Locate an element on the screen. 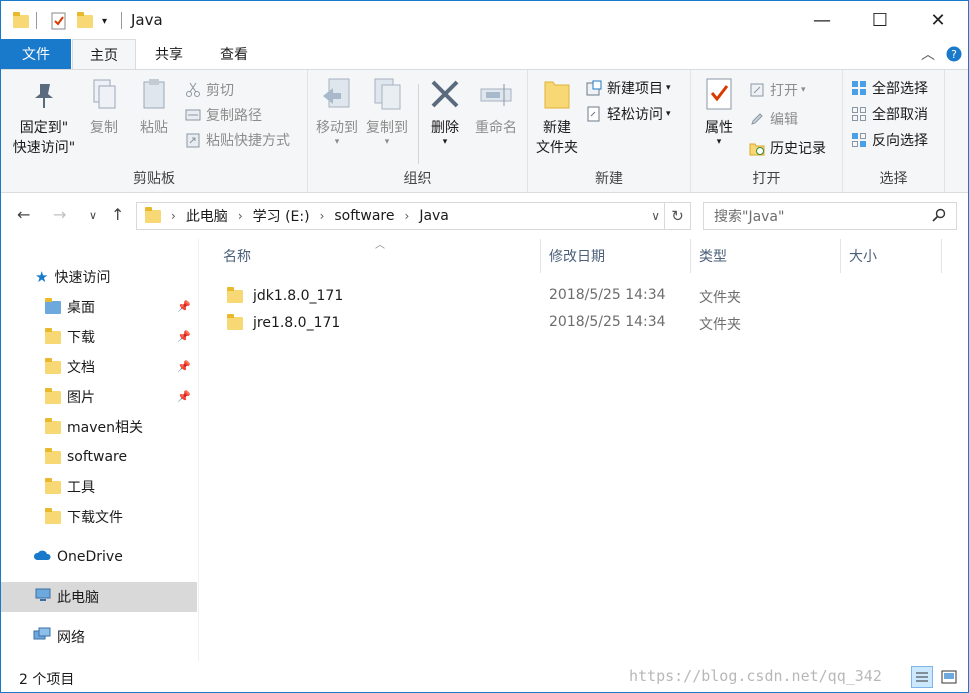 The image size is (969, 693). nav-item-label: 下载文件 is located at coordinates (95, 518).